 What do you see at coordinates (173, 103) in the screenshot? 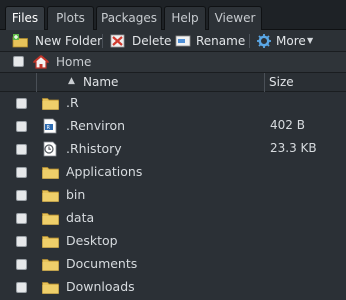
I see `file-row: .R` at bounding box center [173, 103].